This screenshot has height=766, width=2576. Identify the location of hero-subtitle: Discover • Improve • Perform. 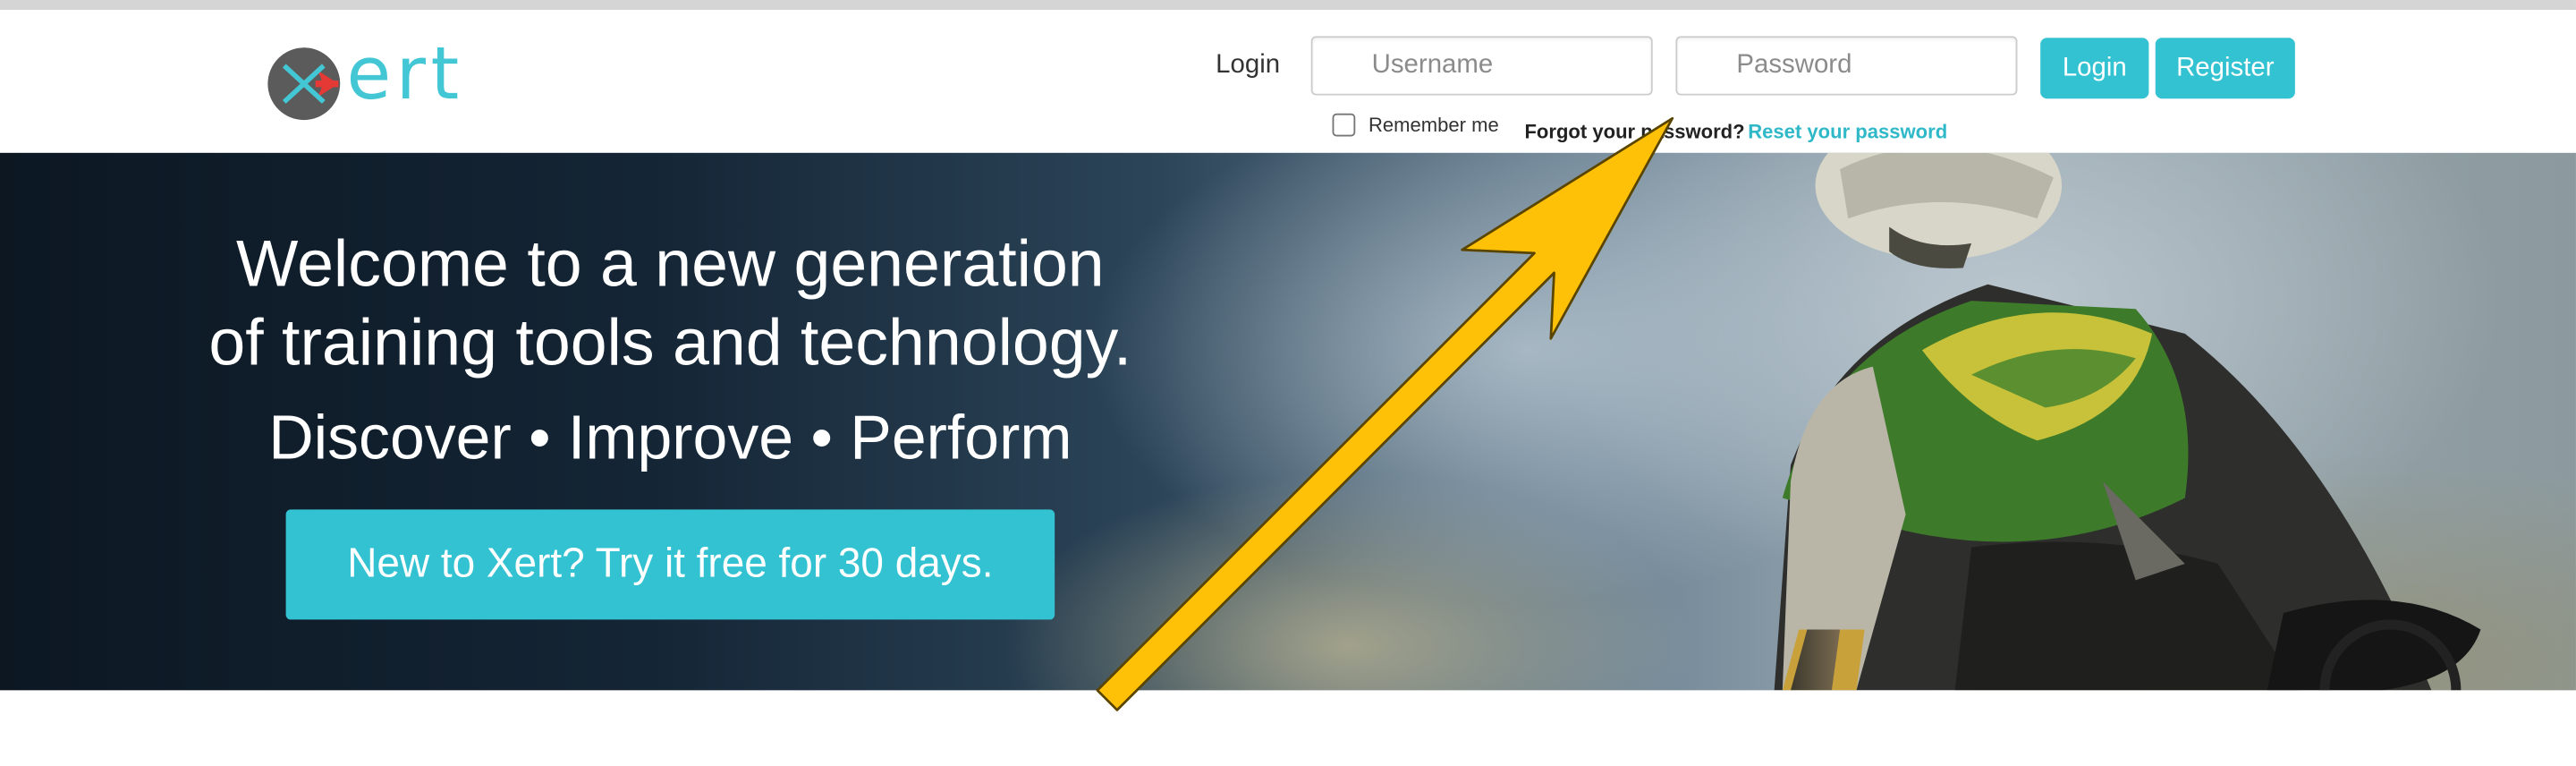
(670, 438).